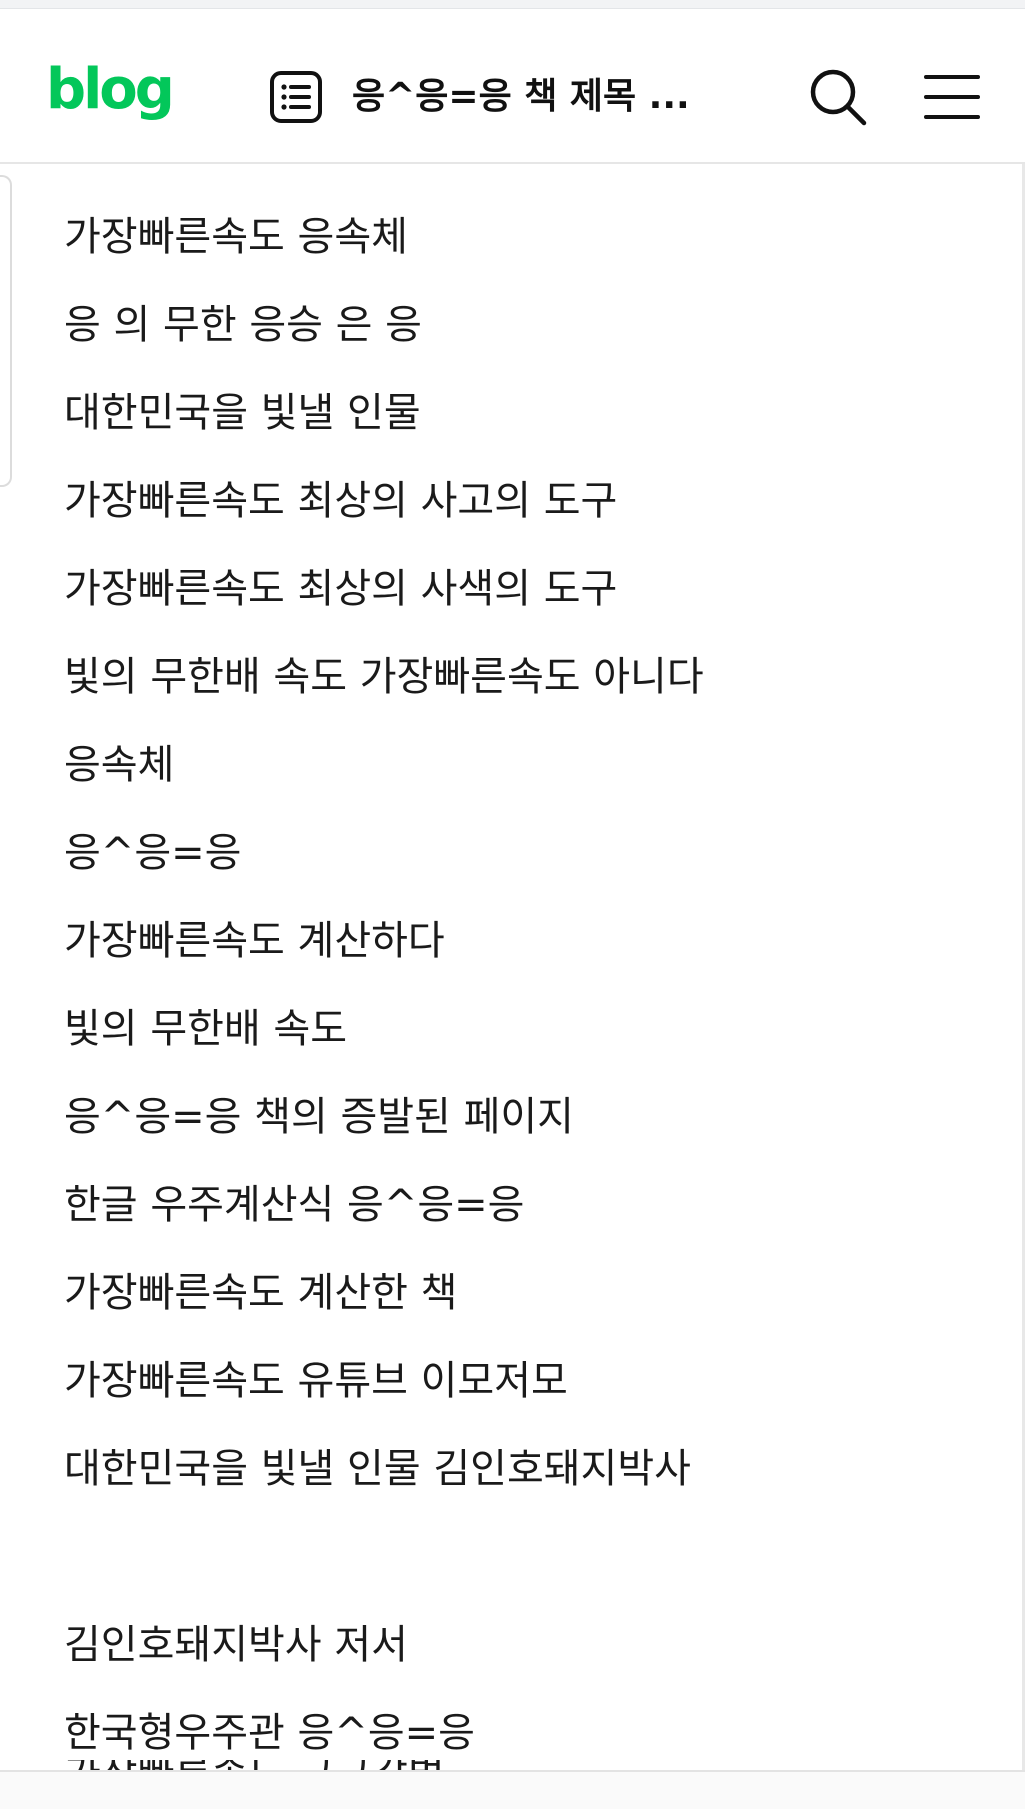 The height and width of the screenshot is (1809, 1025). Describe the element at coordinates (512, 4) in the screenshot. I see `status-strip` at that location.